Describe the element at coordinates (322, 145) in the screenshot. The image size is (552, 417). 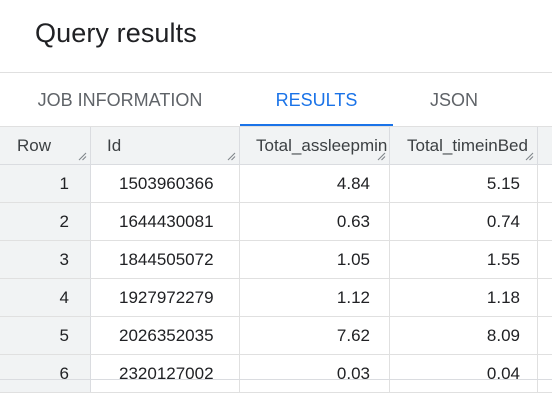
I see `column-header-label: Total_assleepmin` at that location.